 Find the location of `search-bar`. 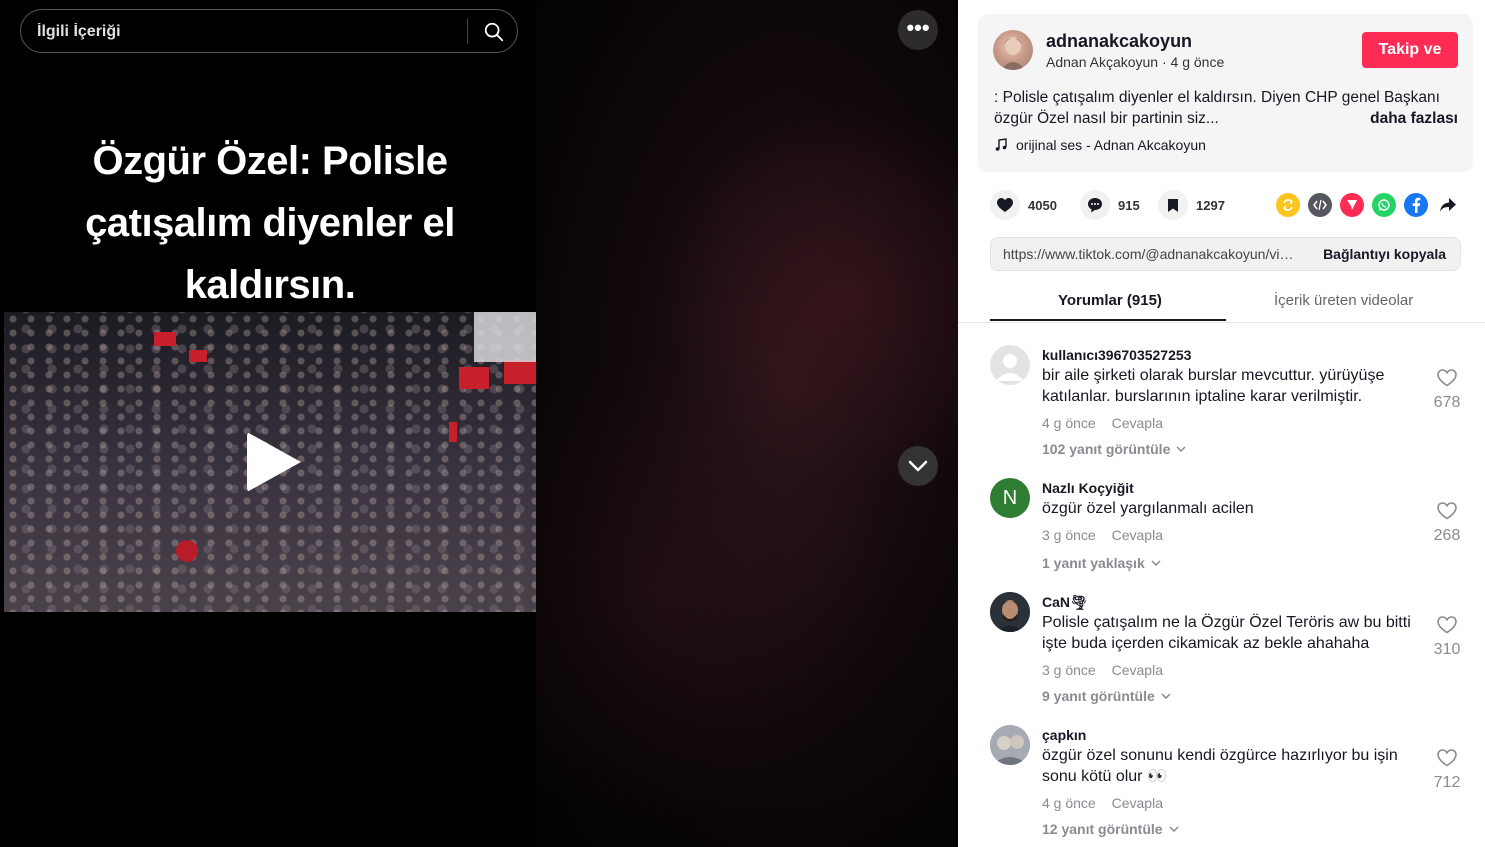

search-bar is located at coordinates (269, 31).